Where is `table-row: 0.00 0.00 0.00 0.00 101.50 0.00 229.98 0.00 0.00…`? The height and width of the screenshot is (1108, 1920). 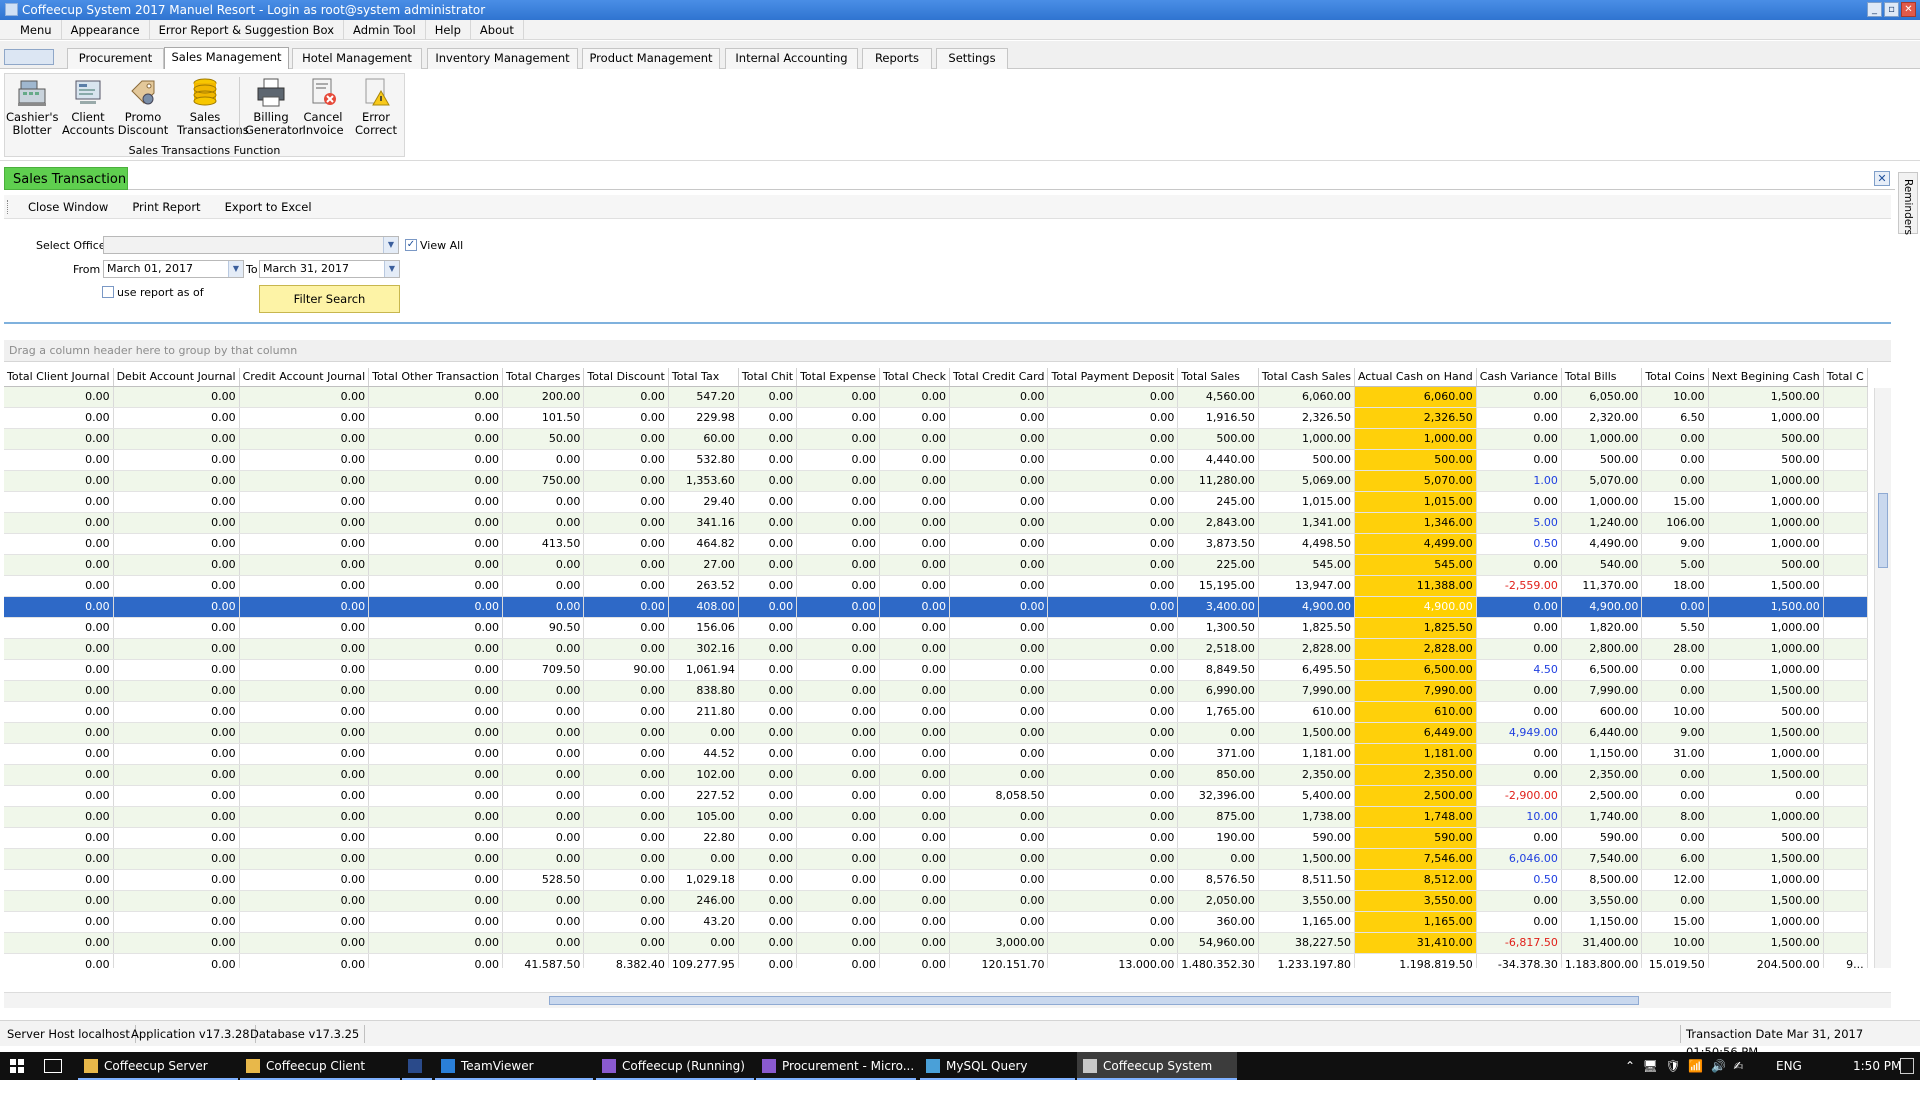
table-row: 0.00 0.00 0.00 0.00 101.50 0.00 229.98 0.00 0.00… is located at coordinates (936, 418).